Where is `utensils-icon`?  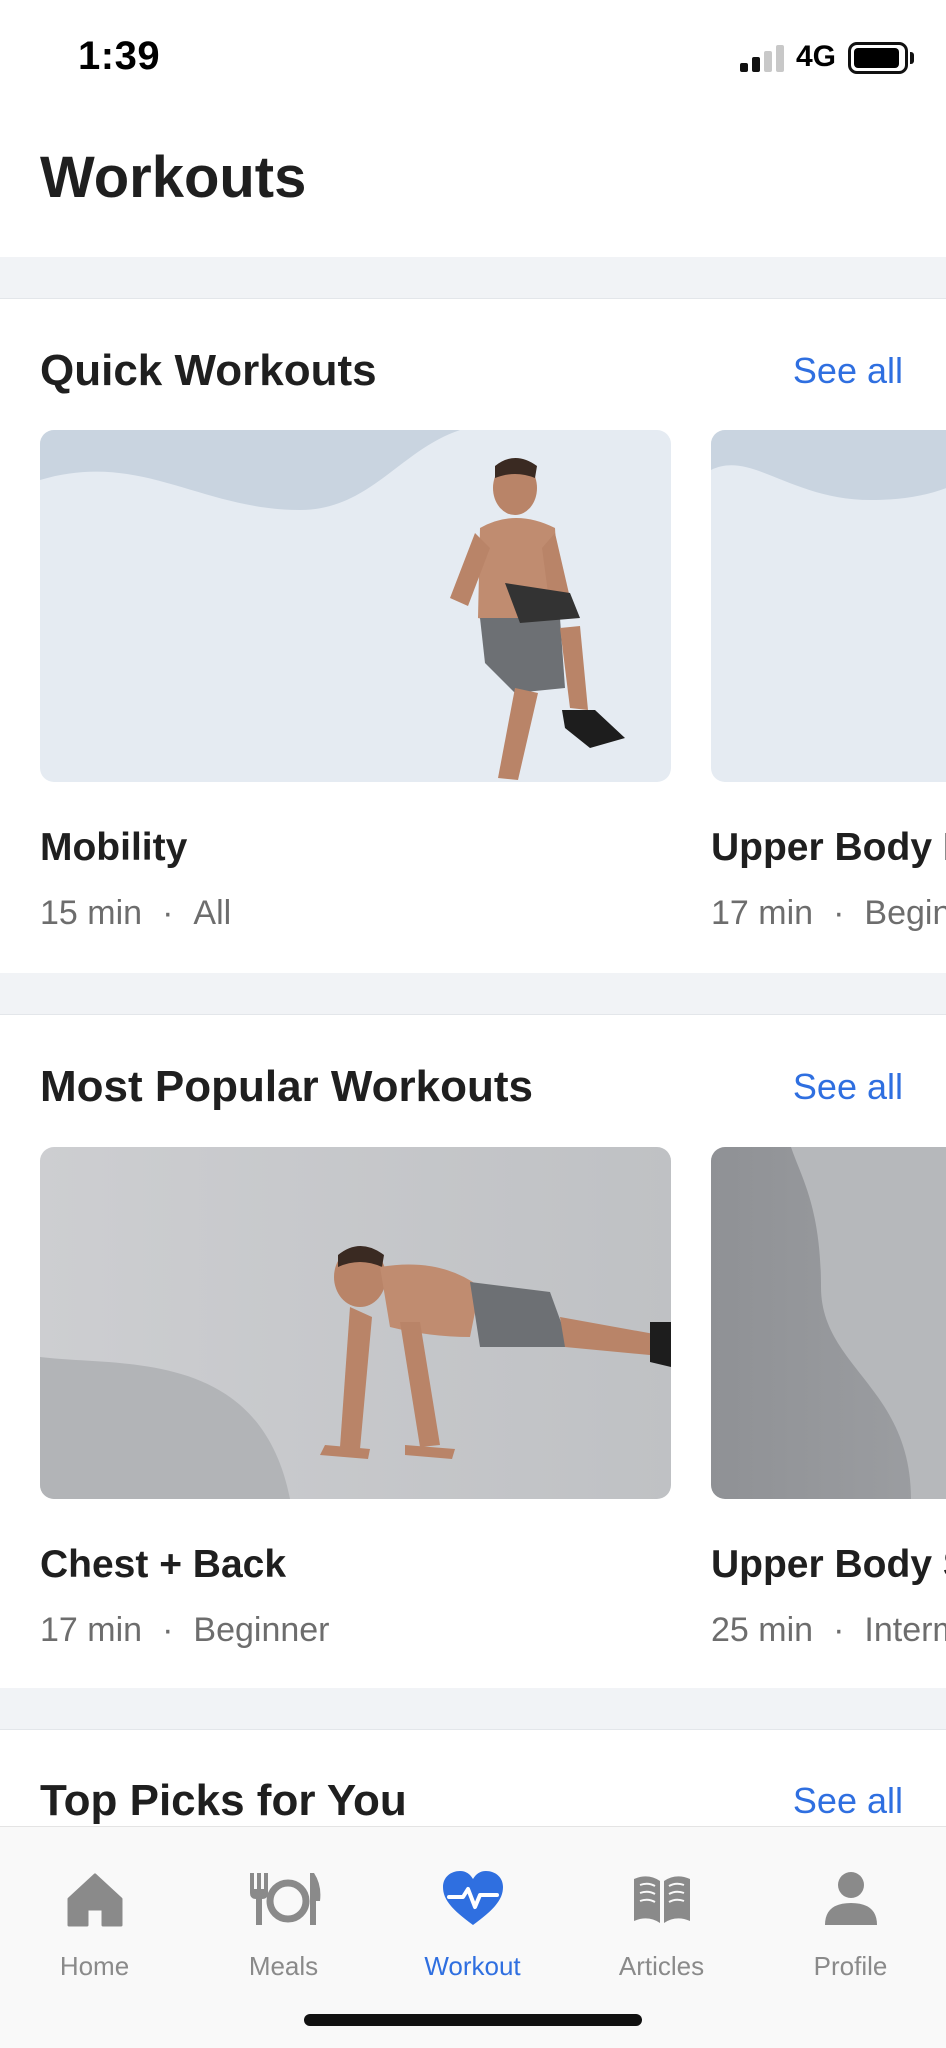
utensils-icon is located at coordinates (284, 1899).